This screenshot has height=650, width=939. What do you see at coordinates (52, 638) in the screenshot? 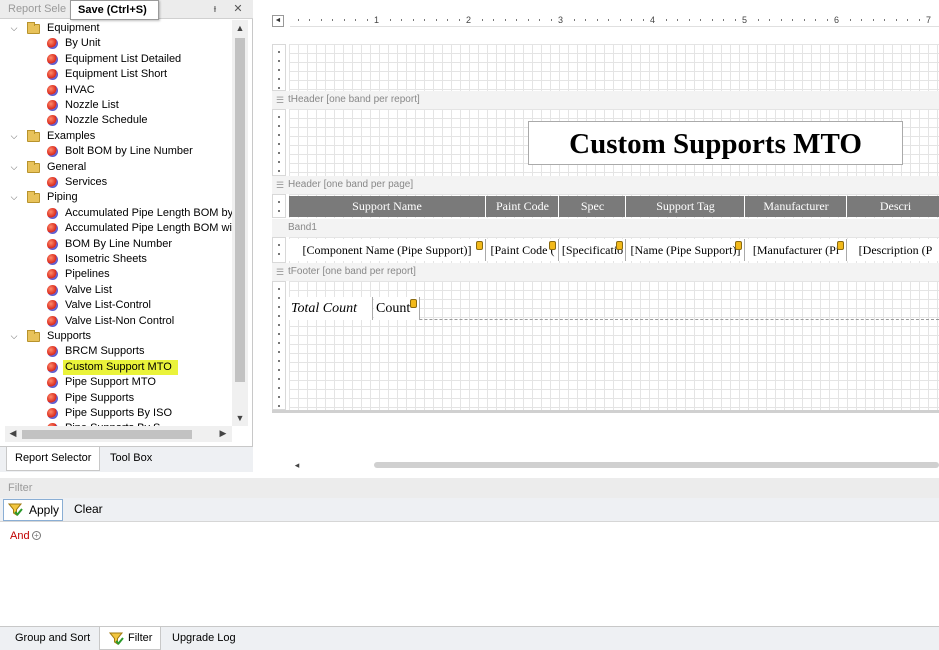
I see `tab-group-and-sort: Group and Sort` at bounding box center [52, 638].